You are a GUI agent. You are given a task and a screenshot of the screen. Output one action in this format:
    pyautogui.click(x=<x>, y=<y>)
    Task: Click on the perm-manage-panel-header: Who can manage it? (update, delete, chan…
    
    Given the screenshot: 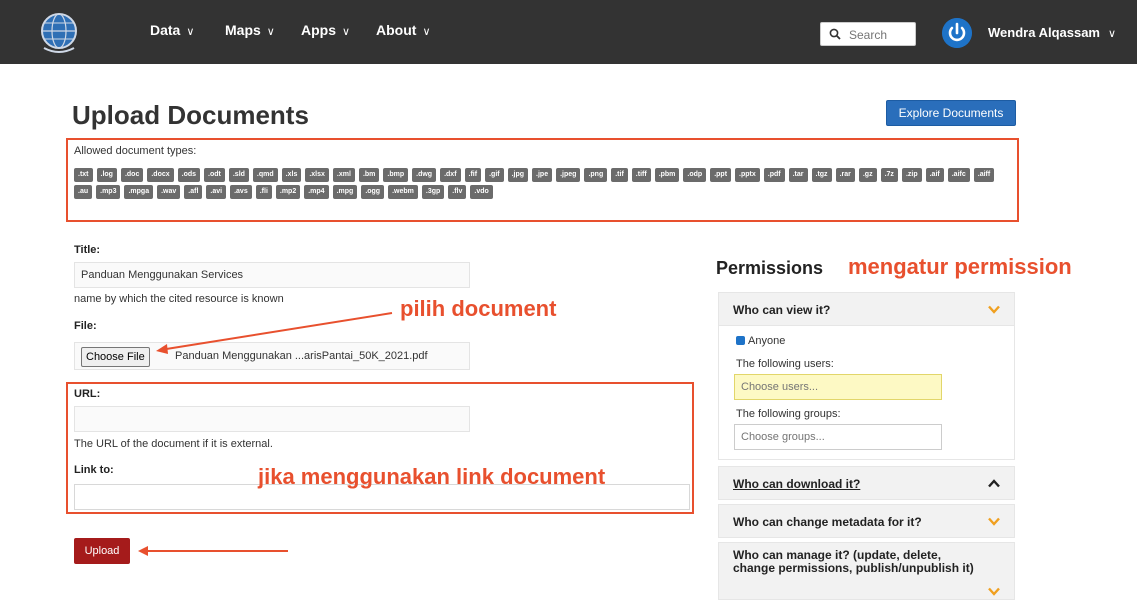 What is the action you would take?
    pyautogui.click(x=866, y=571)
    